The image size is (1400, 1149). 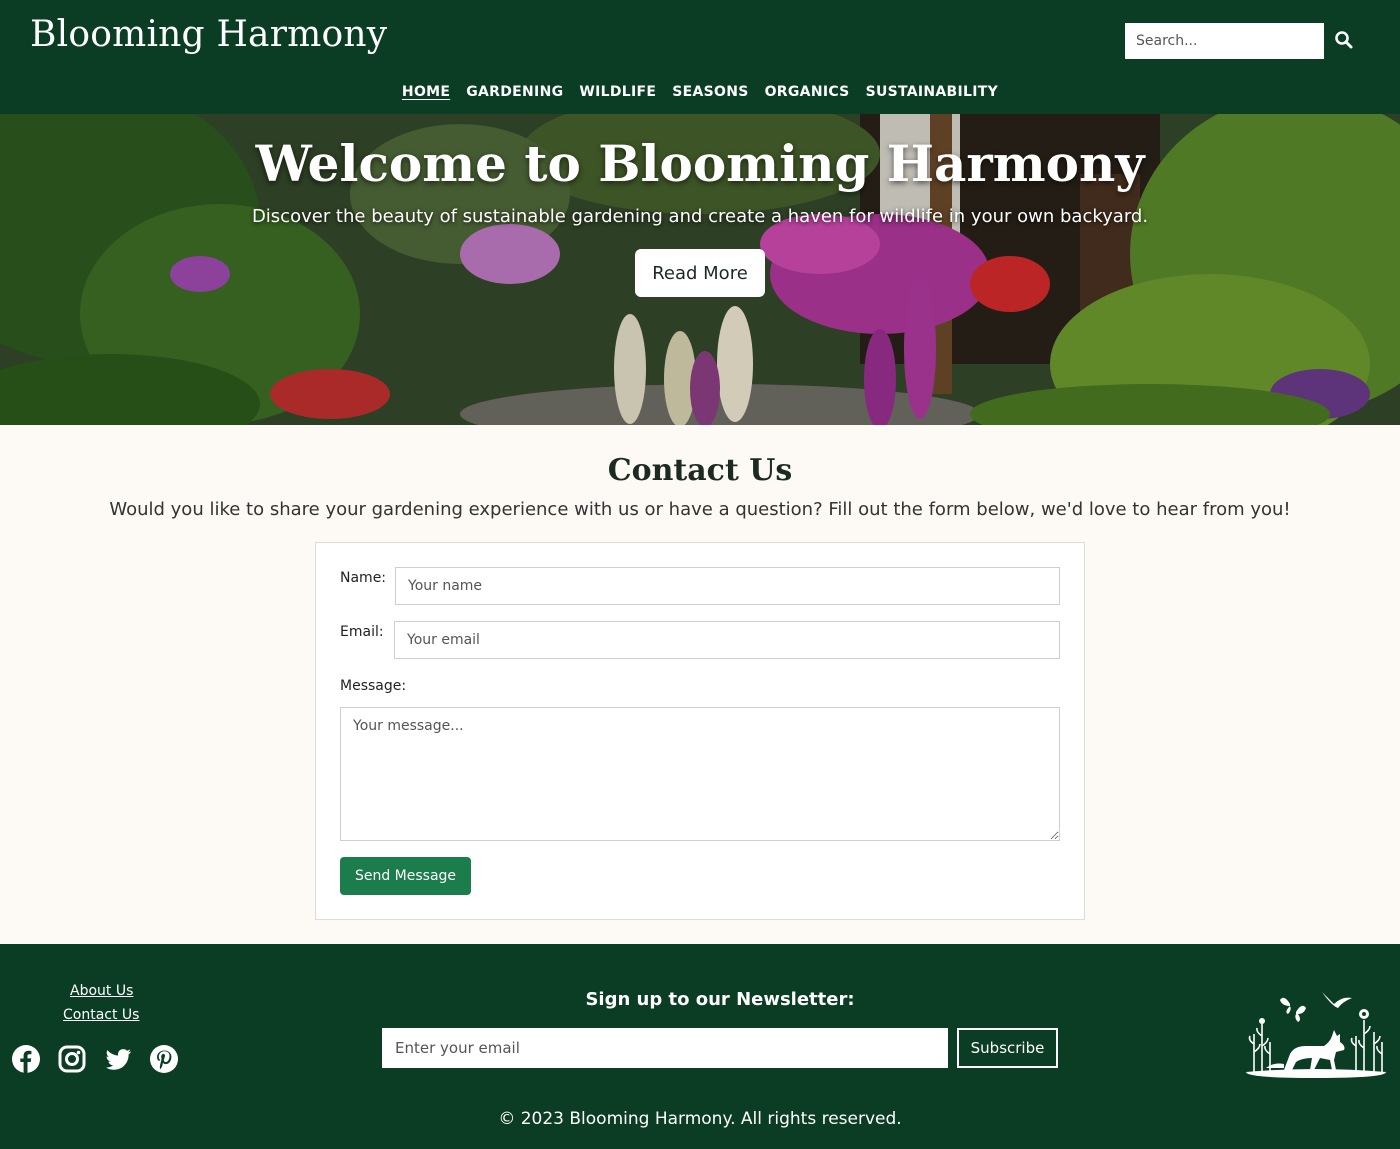 What do you see at coordinates (164, 1059) in the screenshot?
I see `pinterest-icon` at bounding box center [164, 1059].